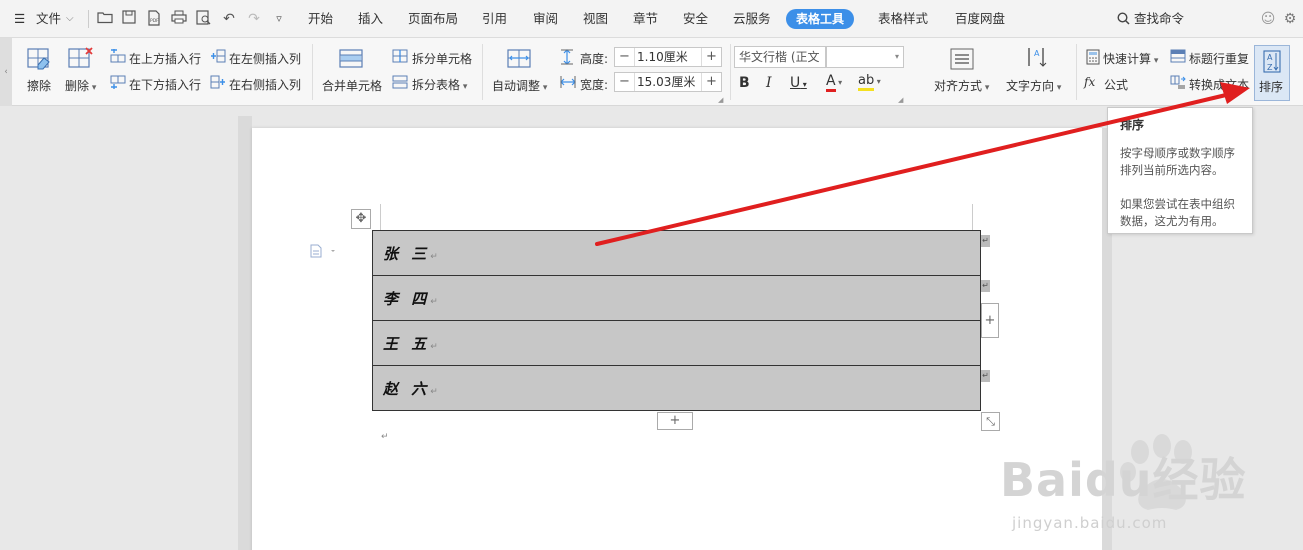 Image resolution: width=1303 pixels, height=550 pixels. I want to click on watermark-brand: Baidu经验, so click(1123, 480).